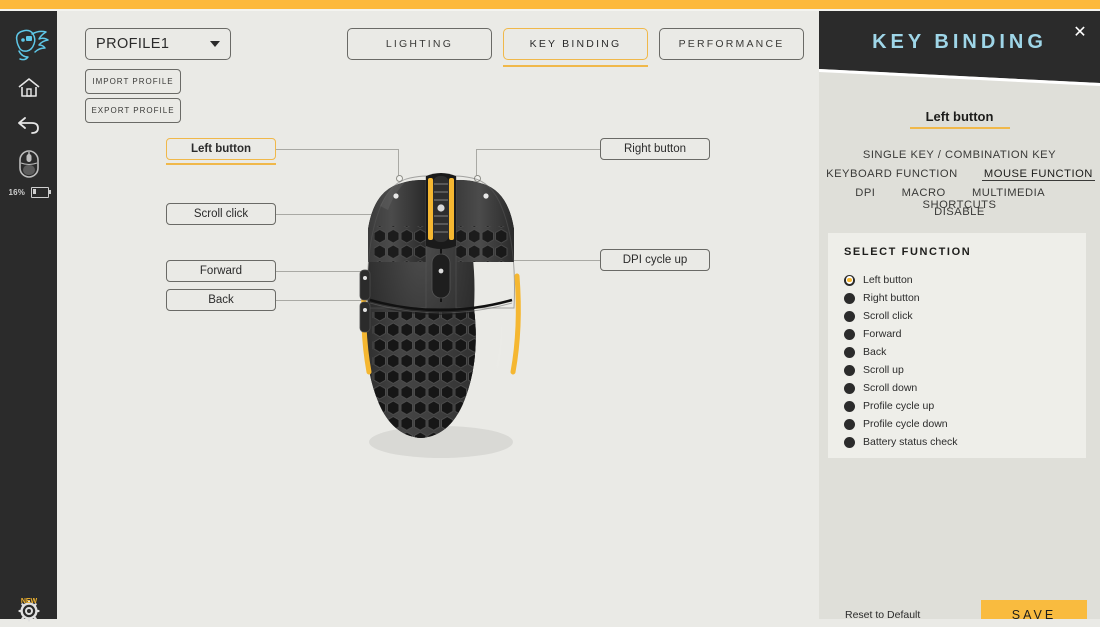  What do you see at coordinates (899, 406) in the screenshot?
I see `function-label: Profile cycle up` at bounding box center [899, 406].